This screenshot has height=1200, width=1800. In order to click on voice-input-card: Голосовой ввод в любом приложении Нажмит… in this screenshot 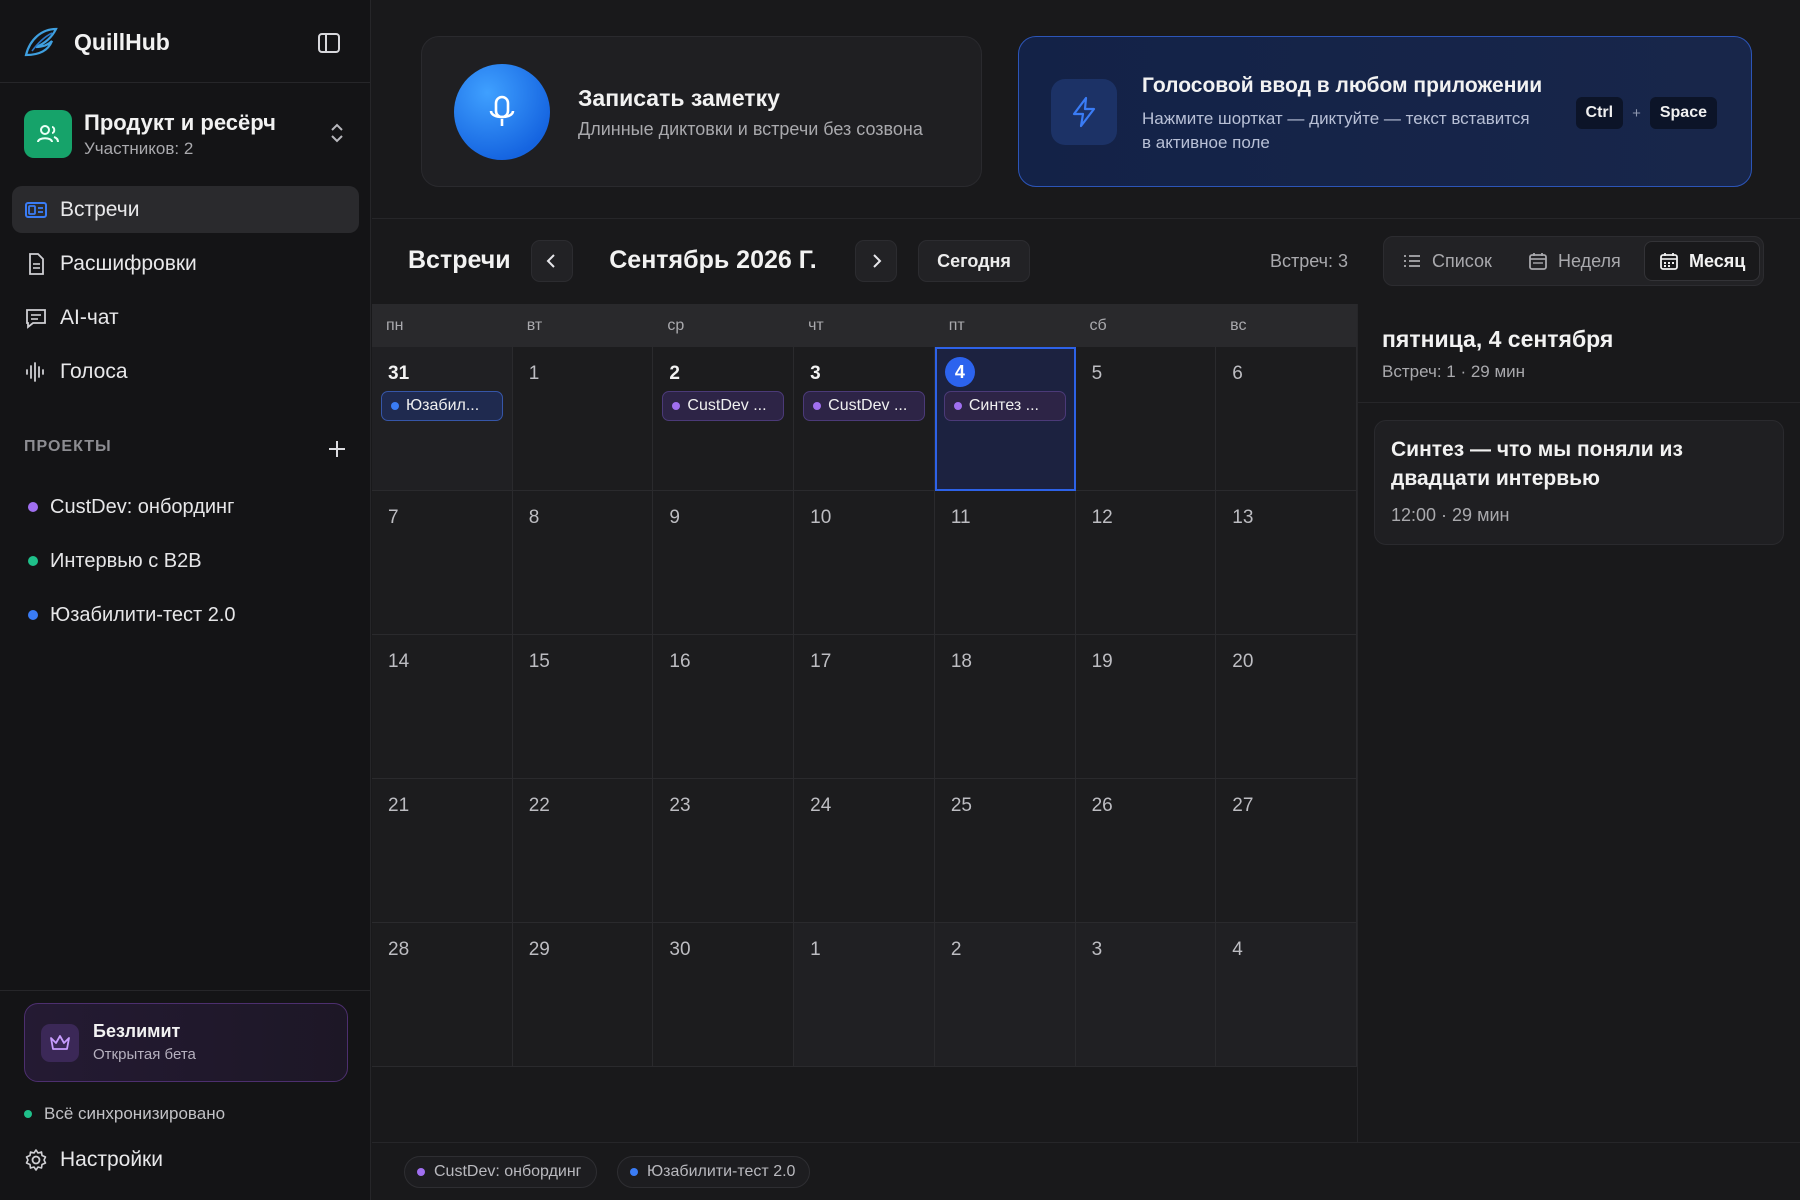, I will do `click(1385, 111)`.